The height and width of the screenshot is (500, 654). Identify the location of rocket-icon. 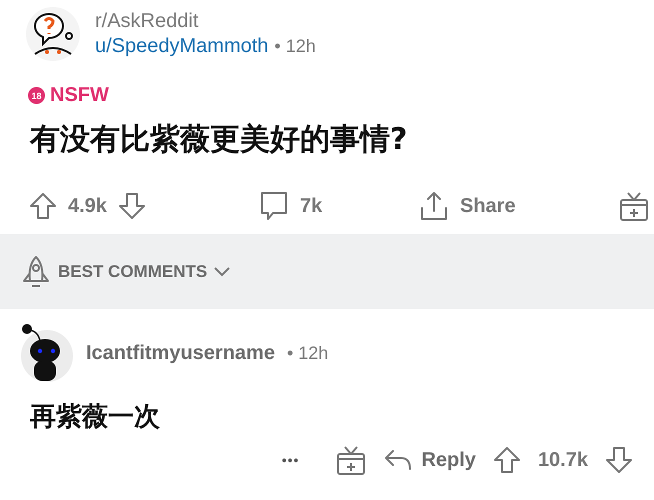
(36, 271).